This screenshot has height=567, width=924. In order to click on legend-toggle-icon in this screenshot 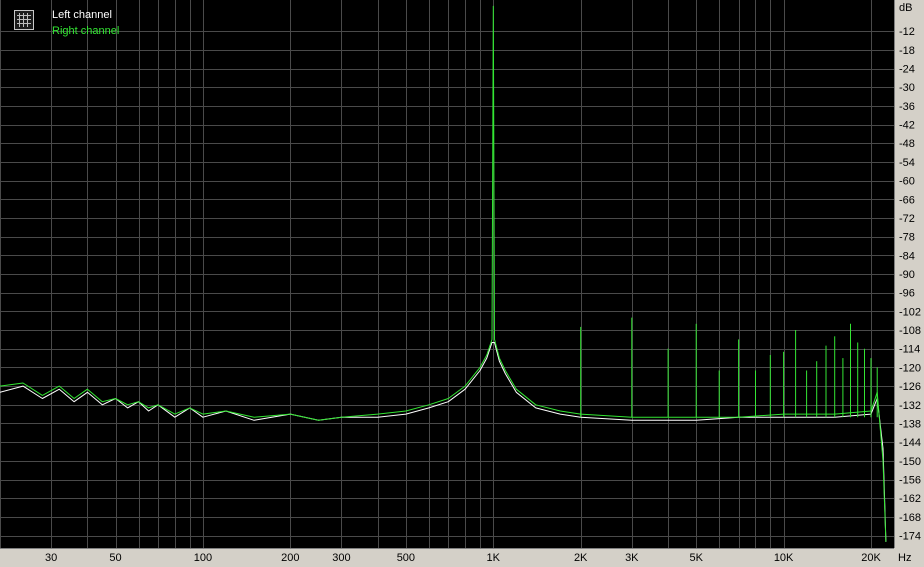, I will do `click(24, 20)`.